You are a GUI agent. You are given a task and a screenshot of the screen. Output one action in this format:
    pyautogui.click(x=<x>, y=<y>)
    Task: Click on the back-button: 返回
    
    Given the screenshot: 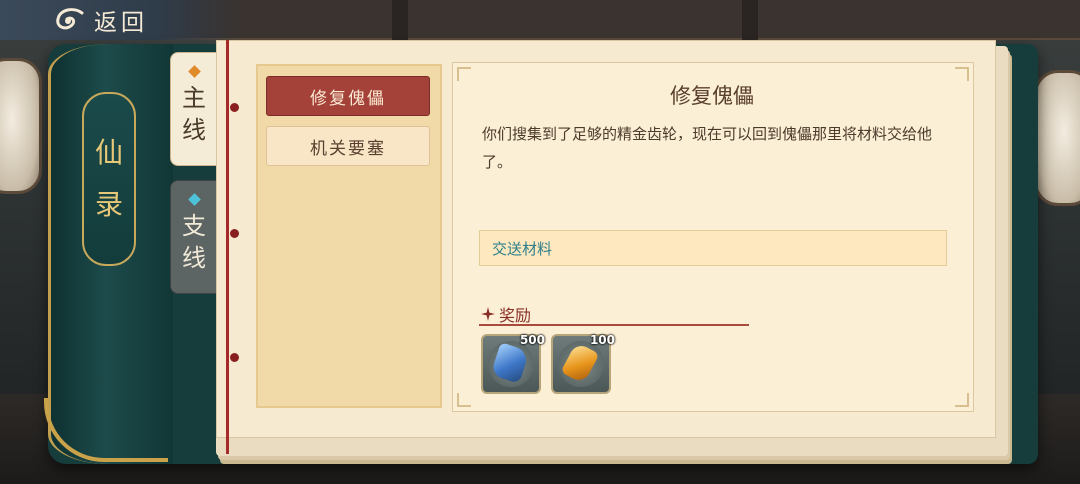 What is the action you would take?
    pyautogui.click(x=120, y=20)
    